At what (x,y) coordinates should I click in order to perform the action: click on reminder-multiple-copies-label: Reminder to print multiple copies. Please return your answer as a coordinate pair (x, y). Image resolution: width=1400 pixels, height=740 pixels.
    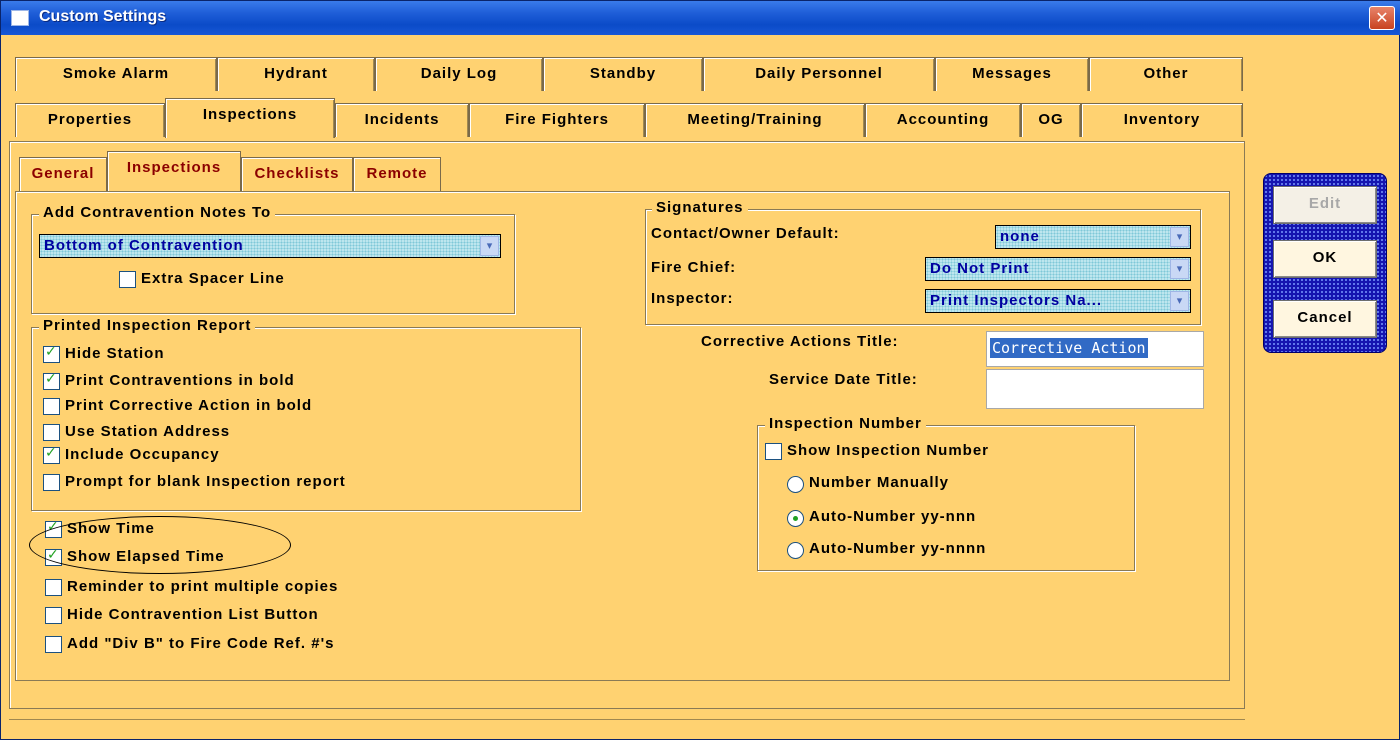
    Looking at the image, I should click on (203, 586).